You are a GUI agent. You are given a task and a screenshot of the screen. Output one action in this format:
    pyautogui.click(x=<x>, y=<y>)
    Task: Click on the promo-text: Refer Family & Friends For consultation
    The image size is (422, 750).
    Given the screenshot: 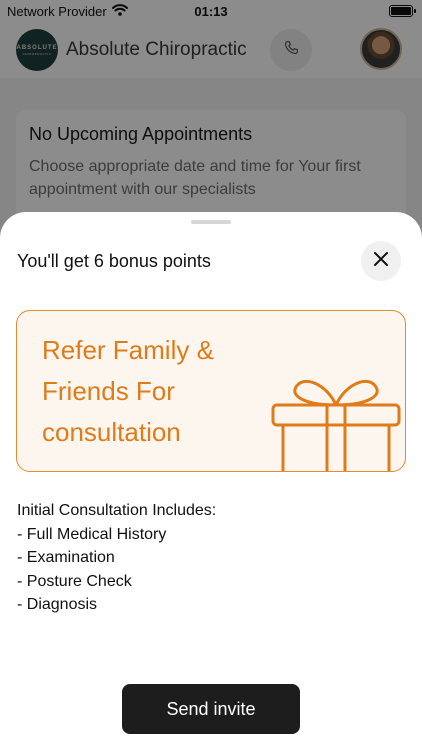 What is the action you would take?
    pyautogui.click(x=157, y=391)
    